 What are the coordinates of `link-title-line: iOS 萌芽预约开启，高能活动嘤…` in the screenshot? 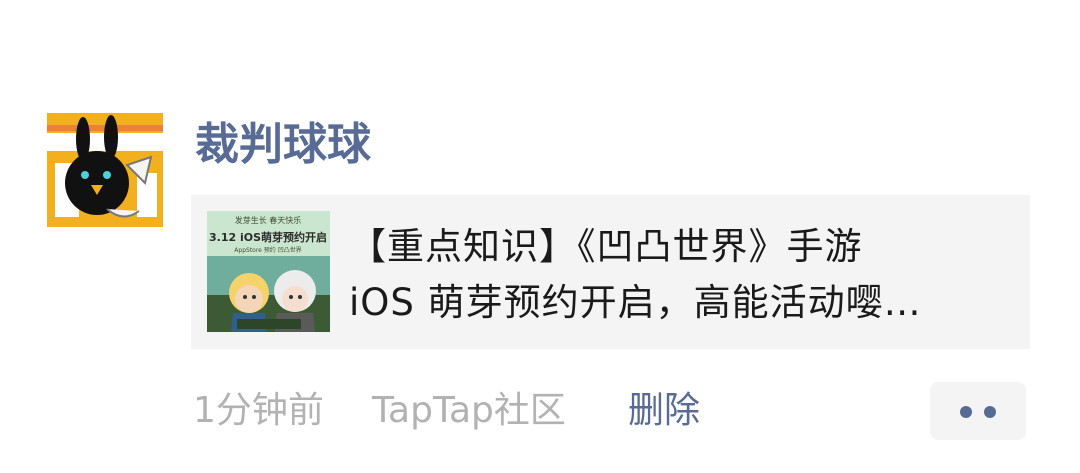 It's located at (635, 302).